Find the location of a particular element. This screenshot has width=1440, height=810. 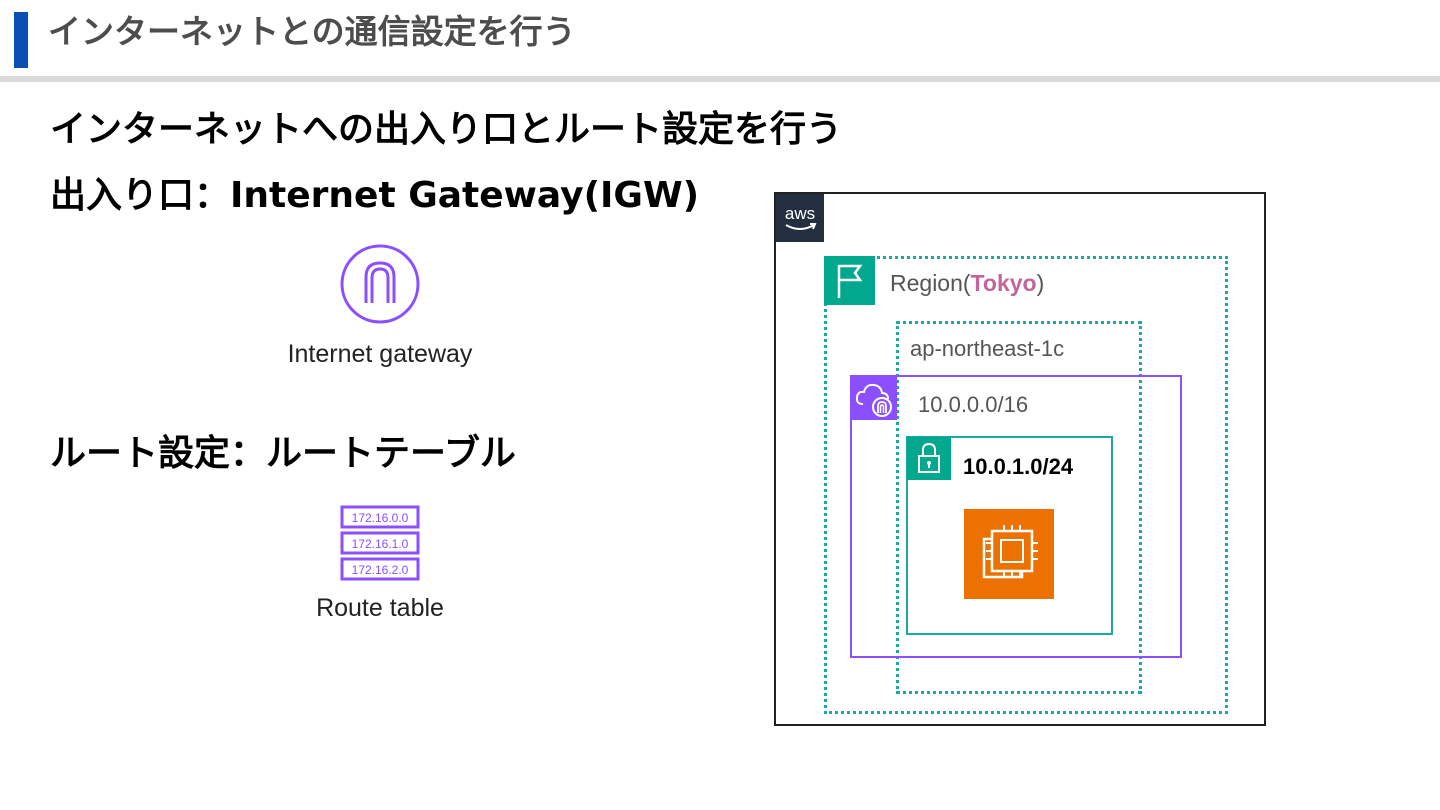

region-flag-badge is located at coordinates (849, 280).